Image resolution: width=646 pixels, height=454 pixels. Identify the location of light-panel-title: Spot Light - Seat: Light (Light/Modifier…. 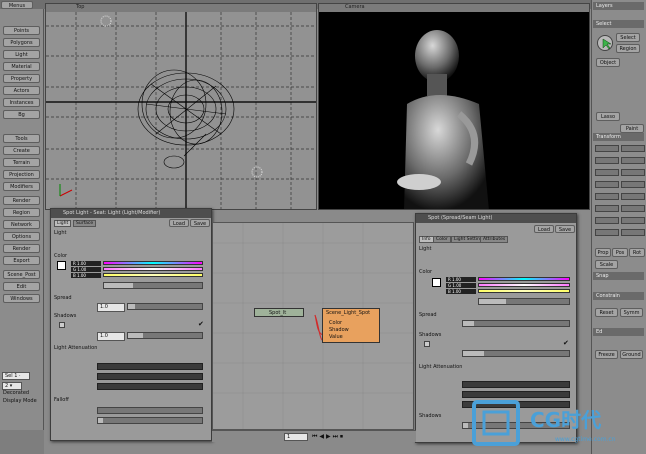
(131, 213).